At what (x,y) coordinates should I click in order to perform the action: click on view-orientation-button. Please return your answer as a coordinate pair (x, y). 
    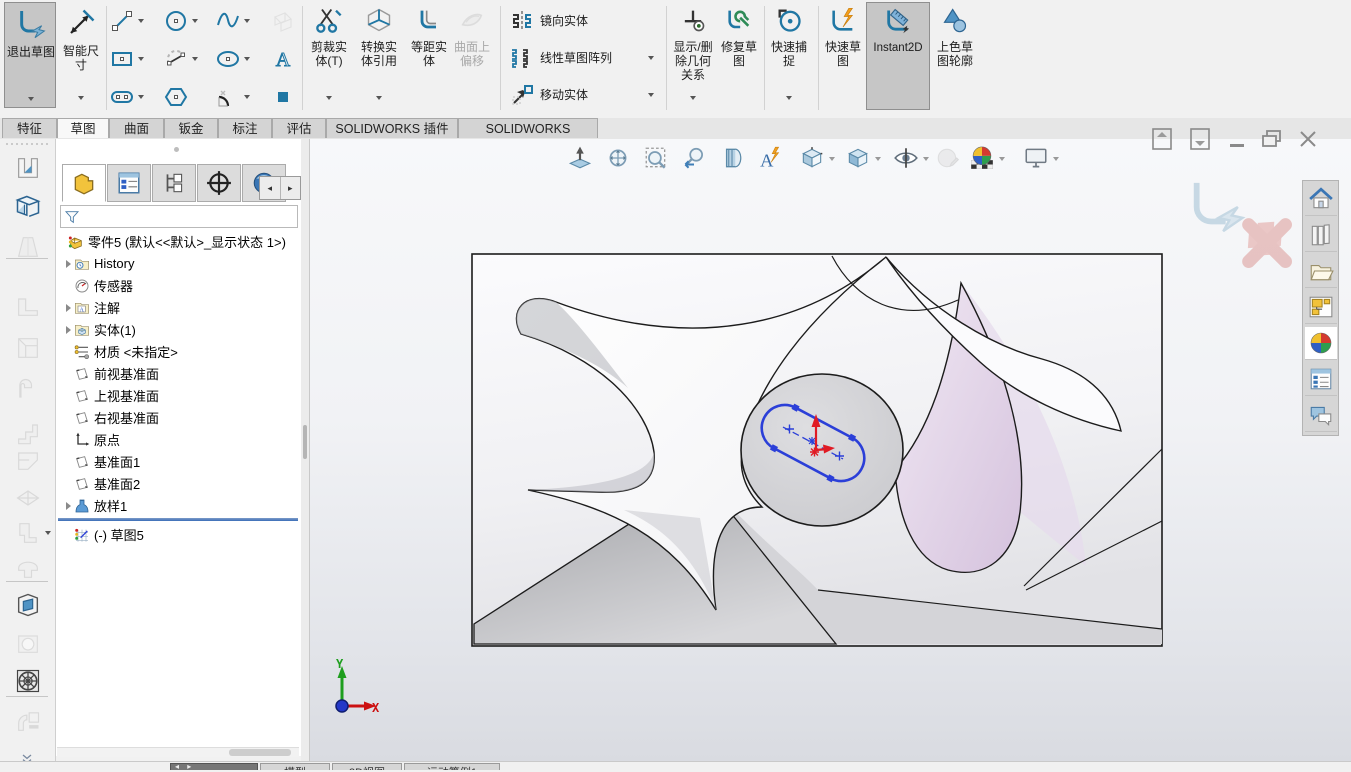
    Looking at the image, I should click on (812, 158).